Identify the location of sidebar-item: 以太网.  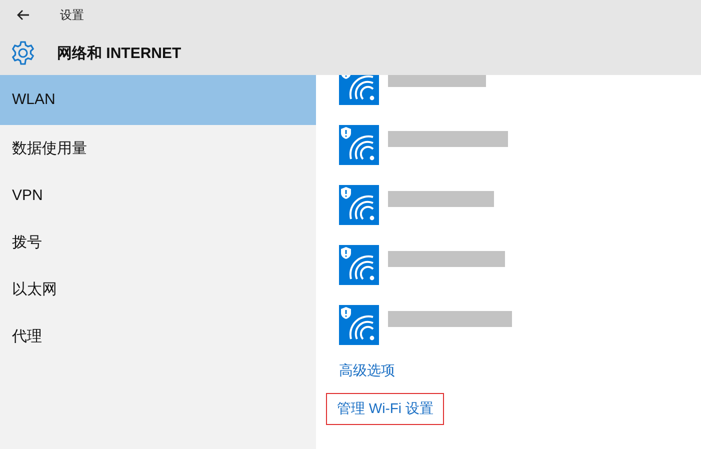
(158, 289).